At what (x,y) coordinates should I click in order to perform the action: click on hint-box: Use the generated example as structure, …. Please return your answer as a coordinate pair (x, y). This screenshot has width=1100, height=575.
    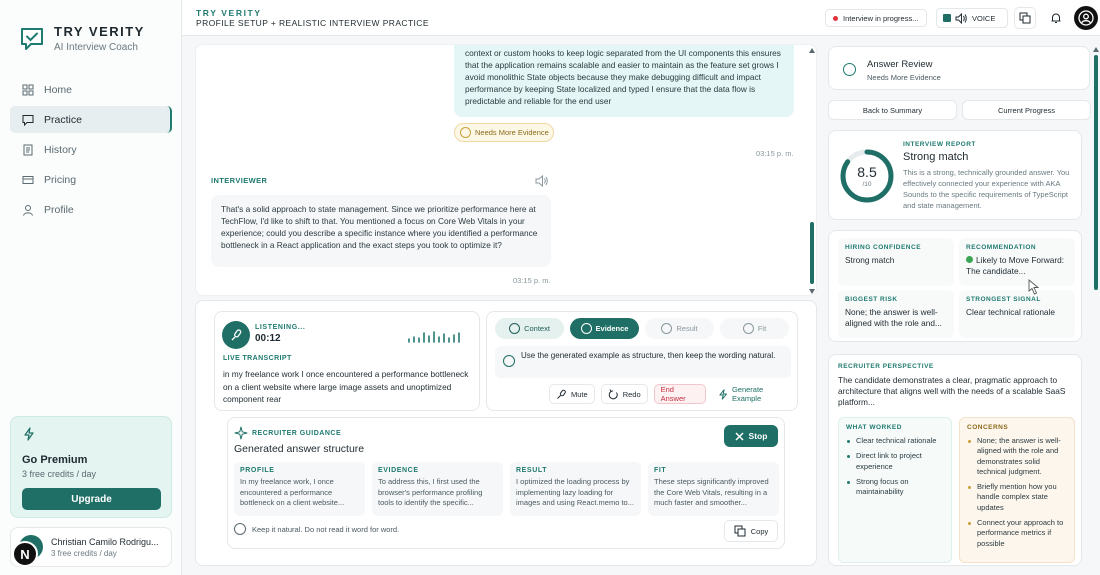
    Looking at the image, I should click on (643, 362).